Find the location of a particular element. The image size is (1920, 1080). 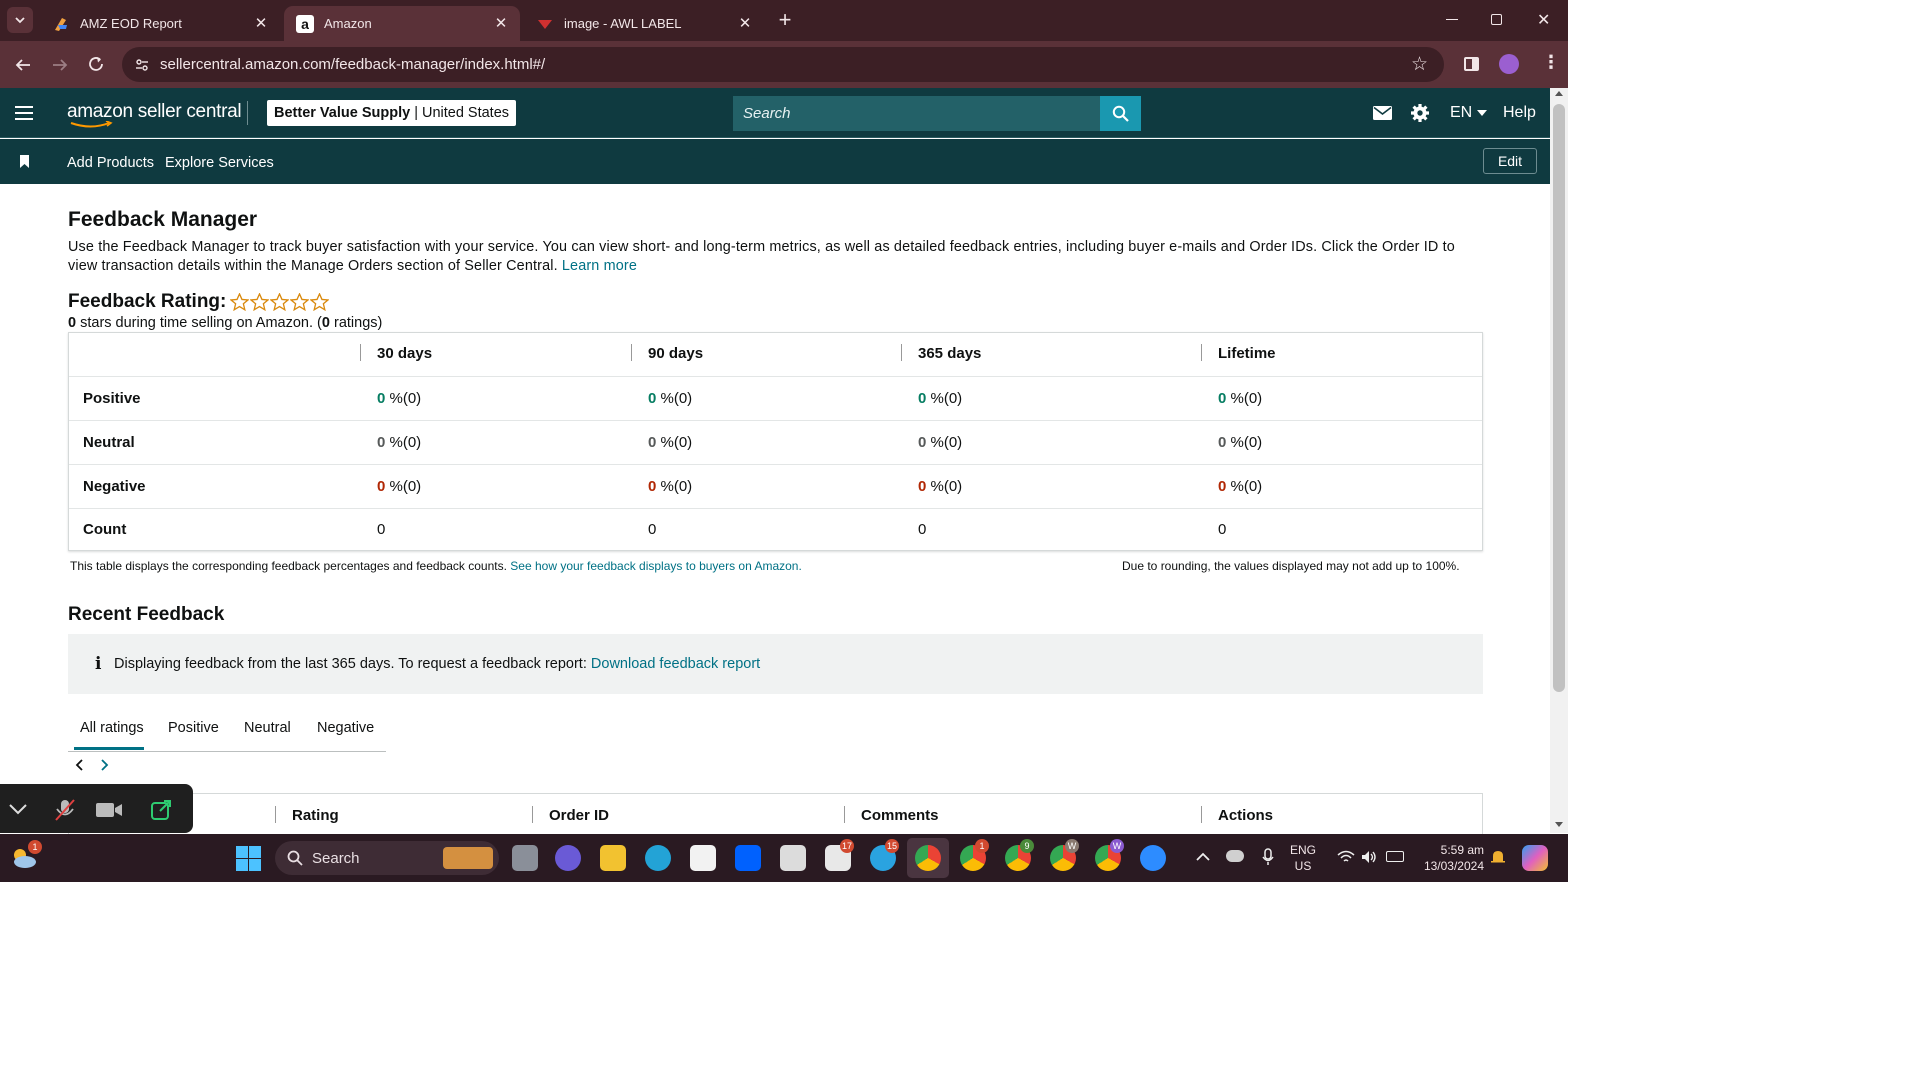

windows-start-icon is located at coordinates (248, 858).